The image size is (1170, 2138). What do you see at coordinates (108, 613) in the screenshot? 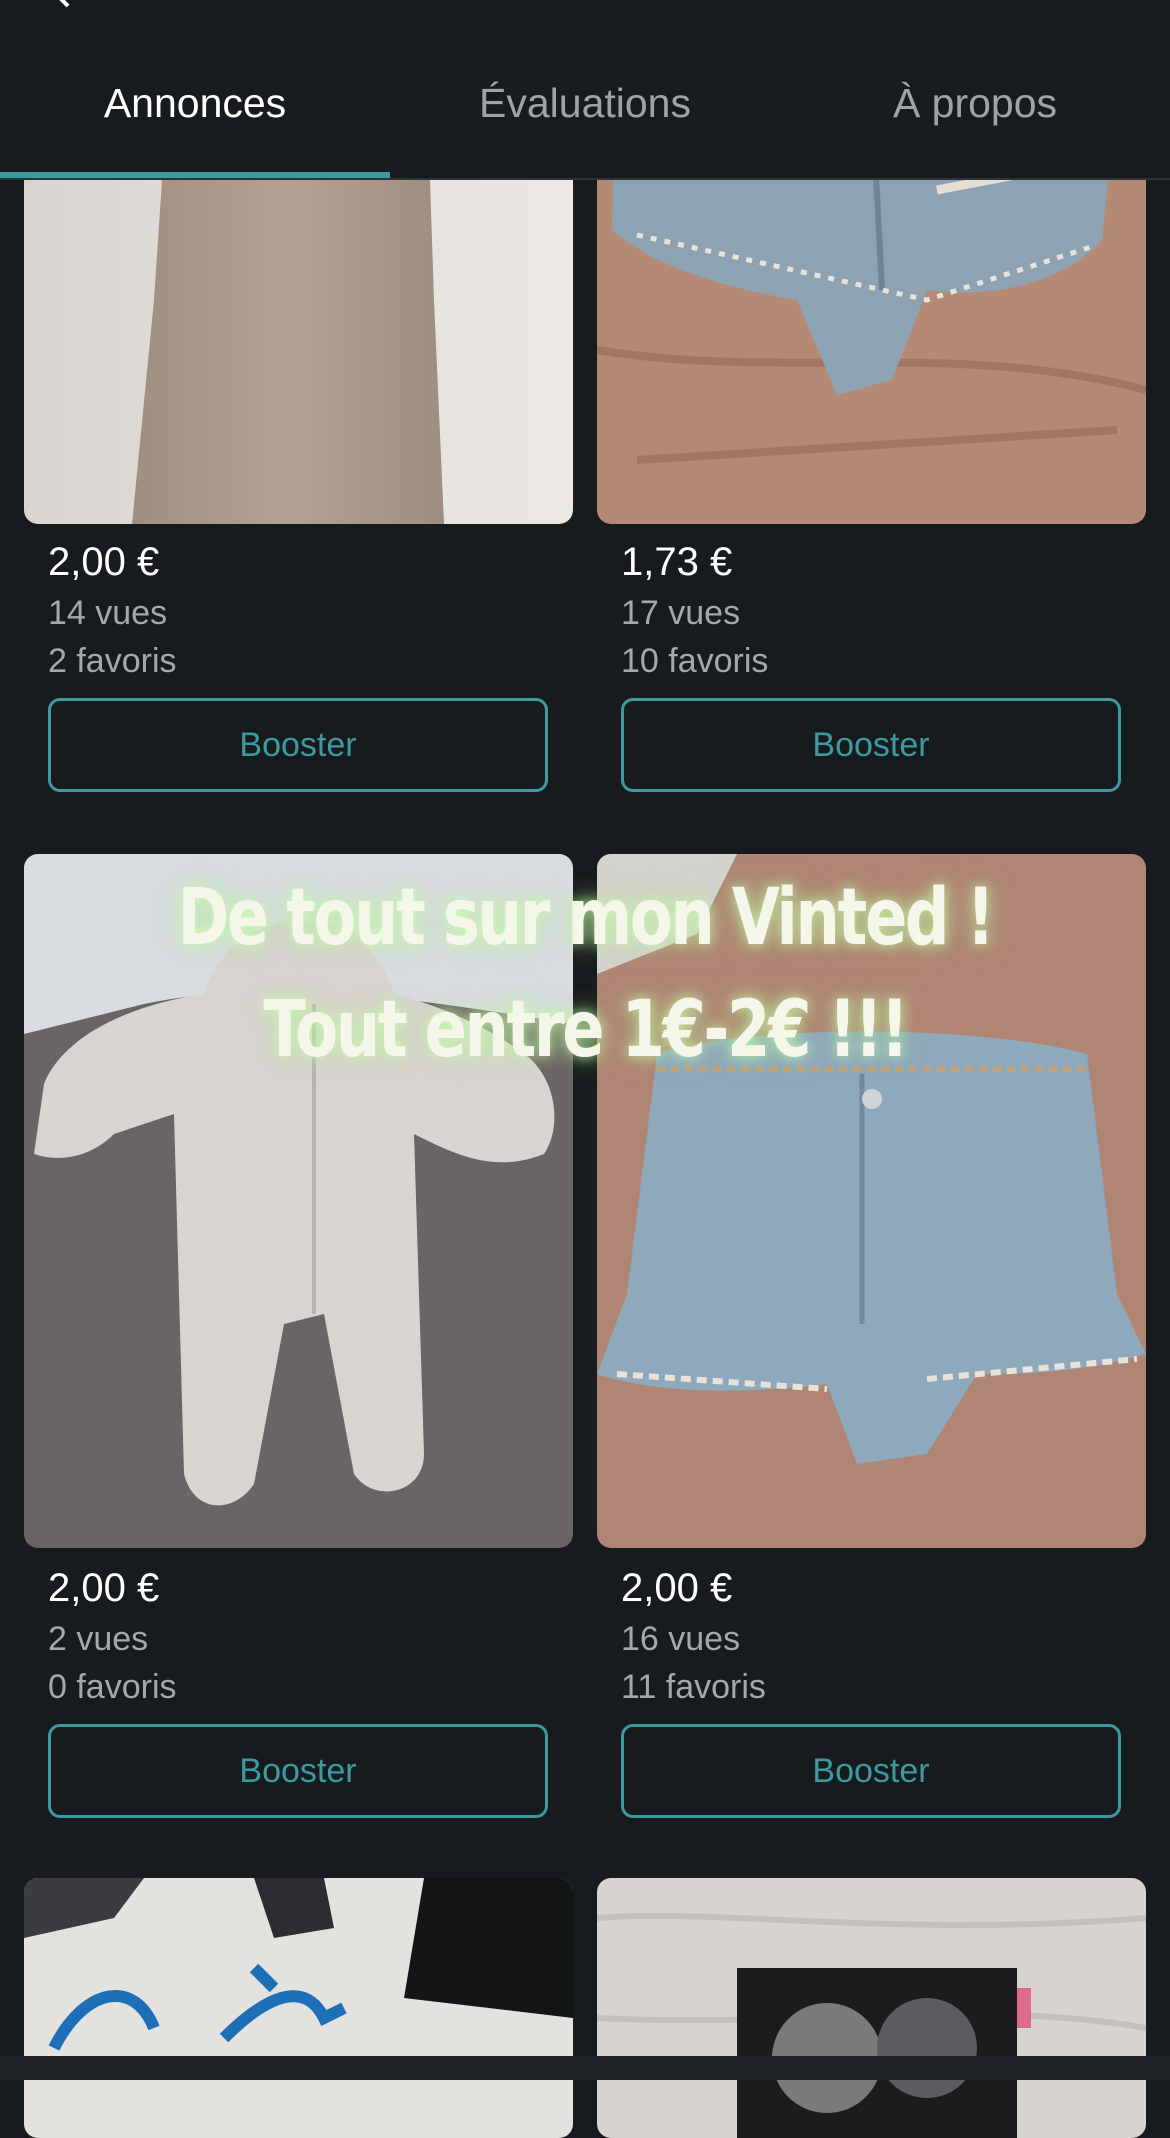
I see `item-views: 14 vues` at bounding box center [108, 613].